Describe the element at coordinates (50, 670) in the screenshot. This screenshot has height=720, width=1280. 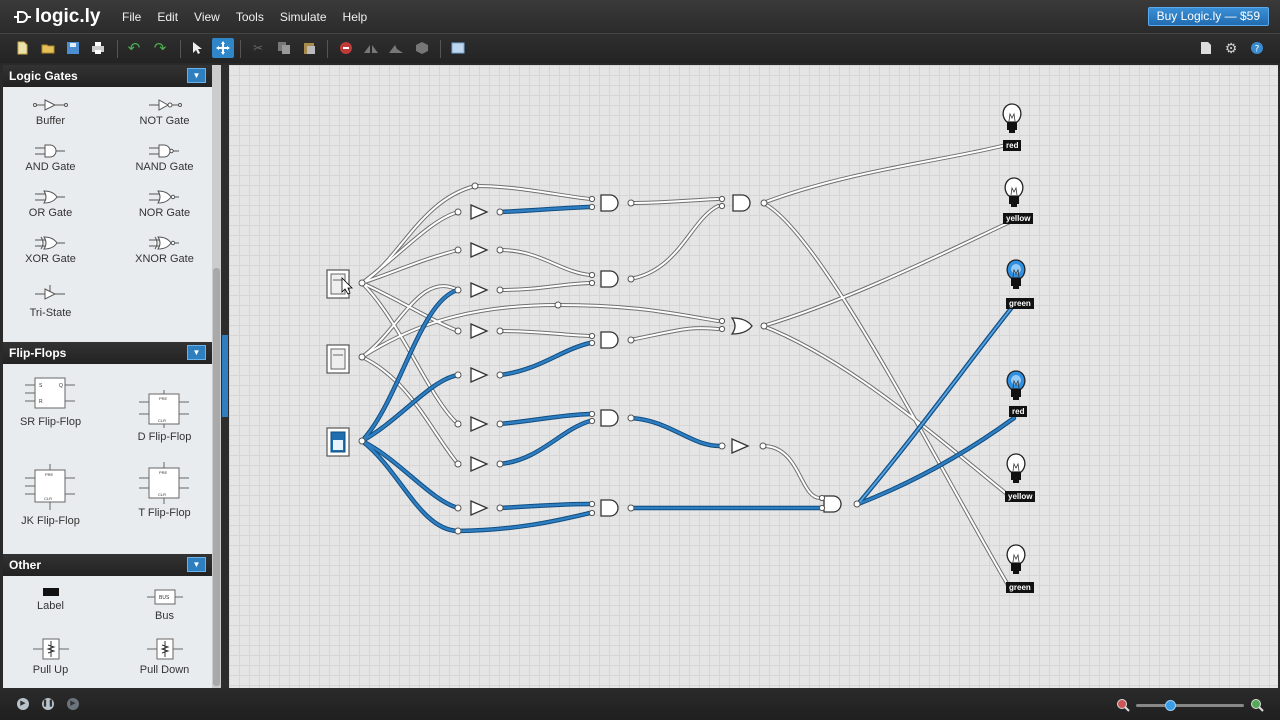
I see `palette-label: Pull Up` at that location.